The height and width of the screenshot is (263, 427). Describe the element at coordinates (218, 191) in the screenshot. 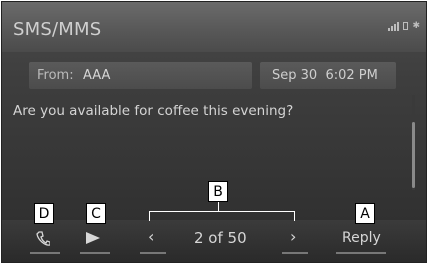

I see `callout-b: B` at that location.